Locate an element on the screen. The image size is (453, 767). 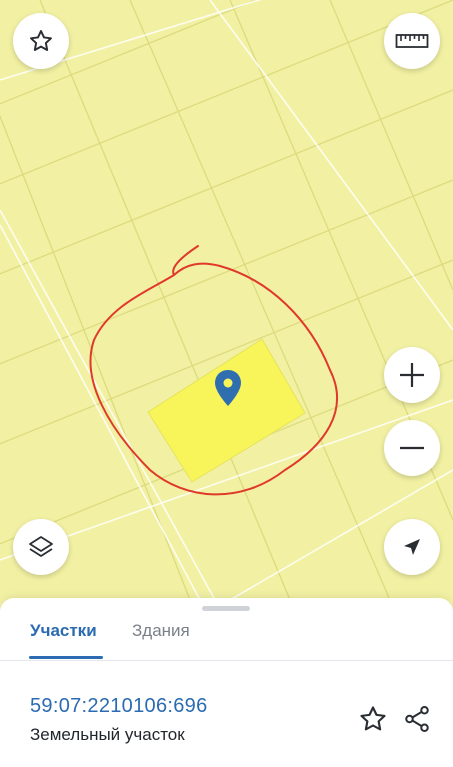
zoom-out-button is located at coordinates (412, 448).